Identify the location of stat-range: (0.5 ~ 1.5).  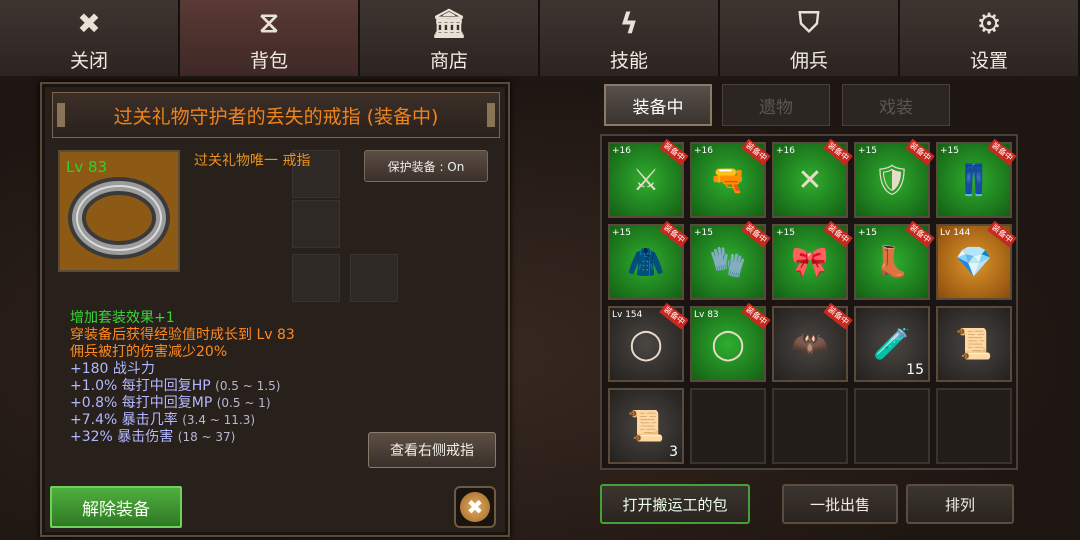
(248, 386).